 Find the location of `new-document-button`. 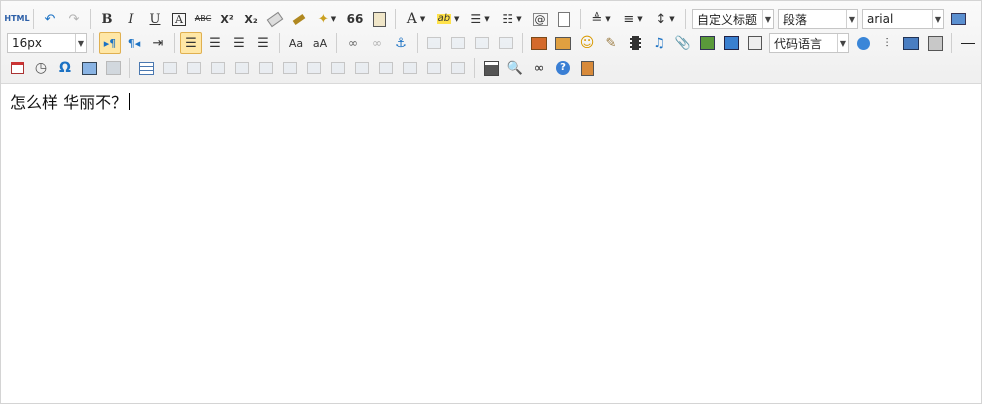

new-document-button is located at coordinates (564, 19).